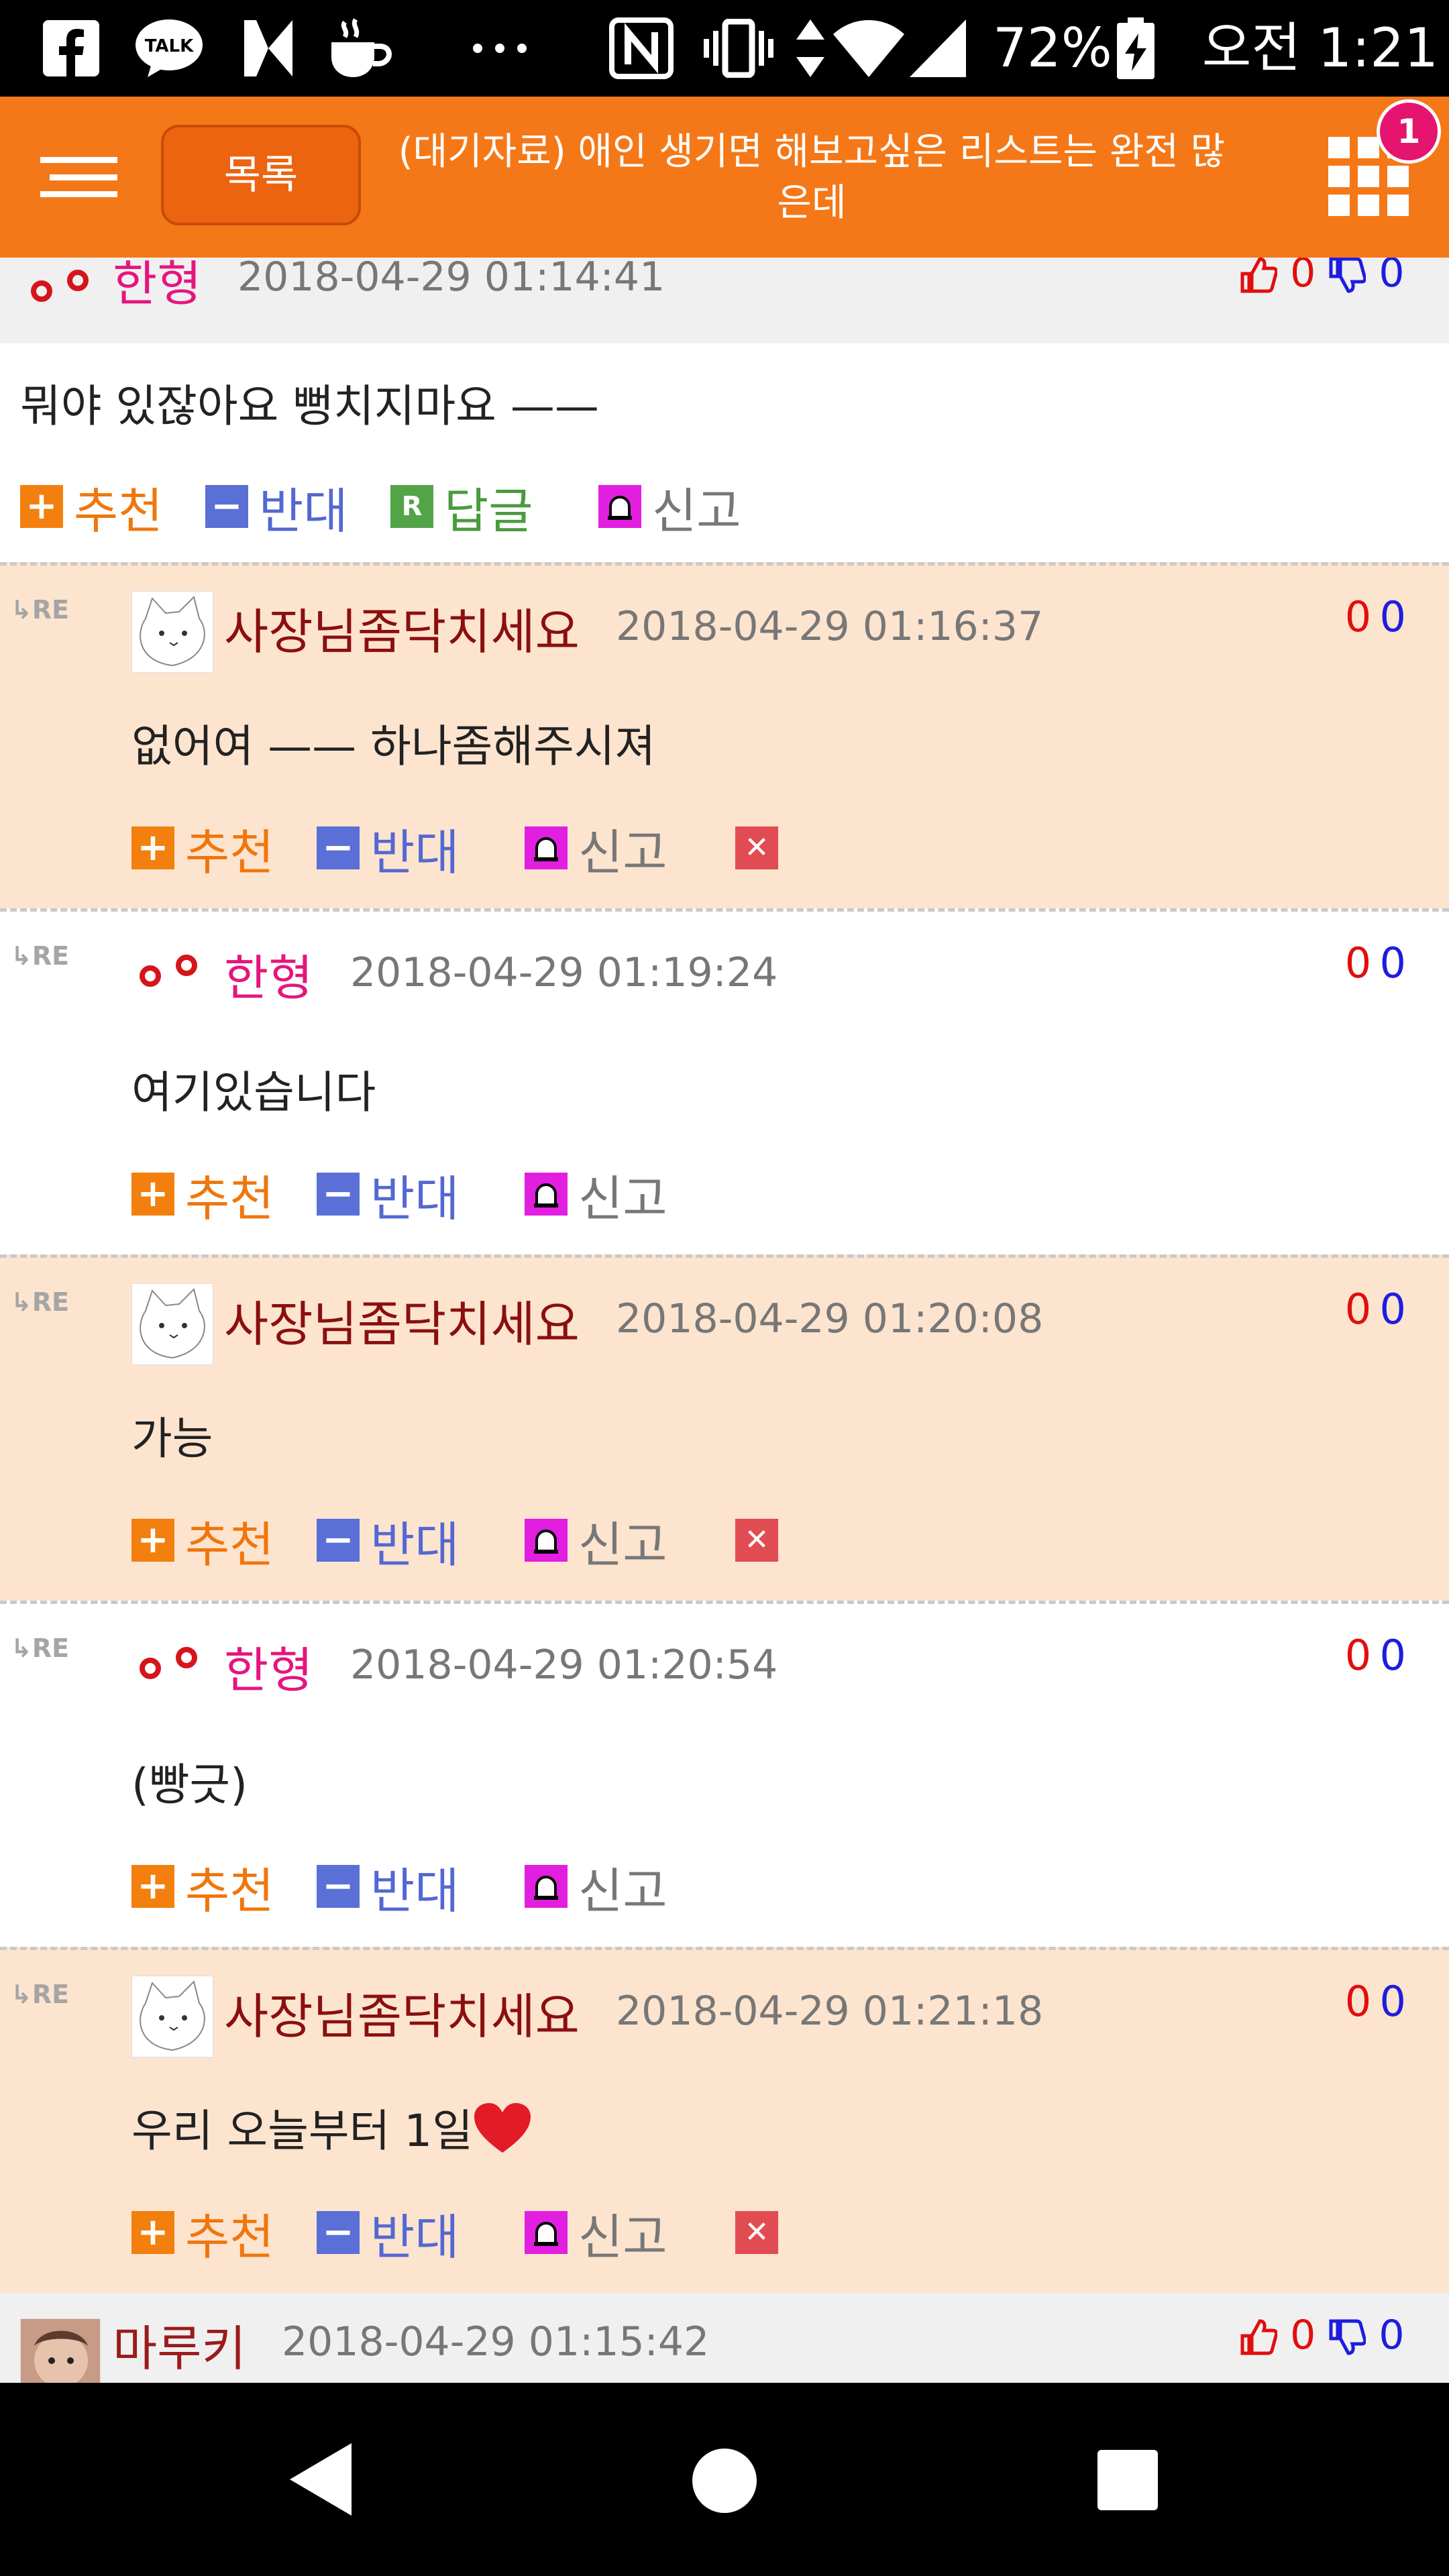  What do you see at coordinates (179, 2344) in the screenshot?
I see `comment-author: 마루키` at bounding box center [179, 2344].